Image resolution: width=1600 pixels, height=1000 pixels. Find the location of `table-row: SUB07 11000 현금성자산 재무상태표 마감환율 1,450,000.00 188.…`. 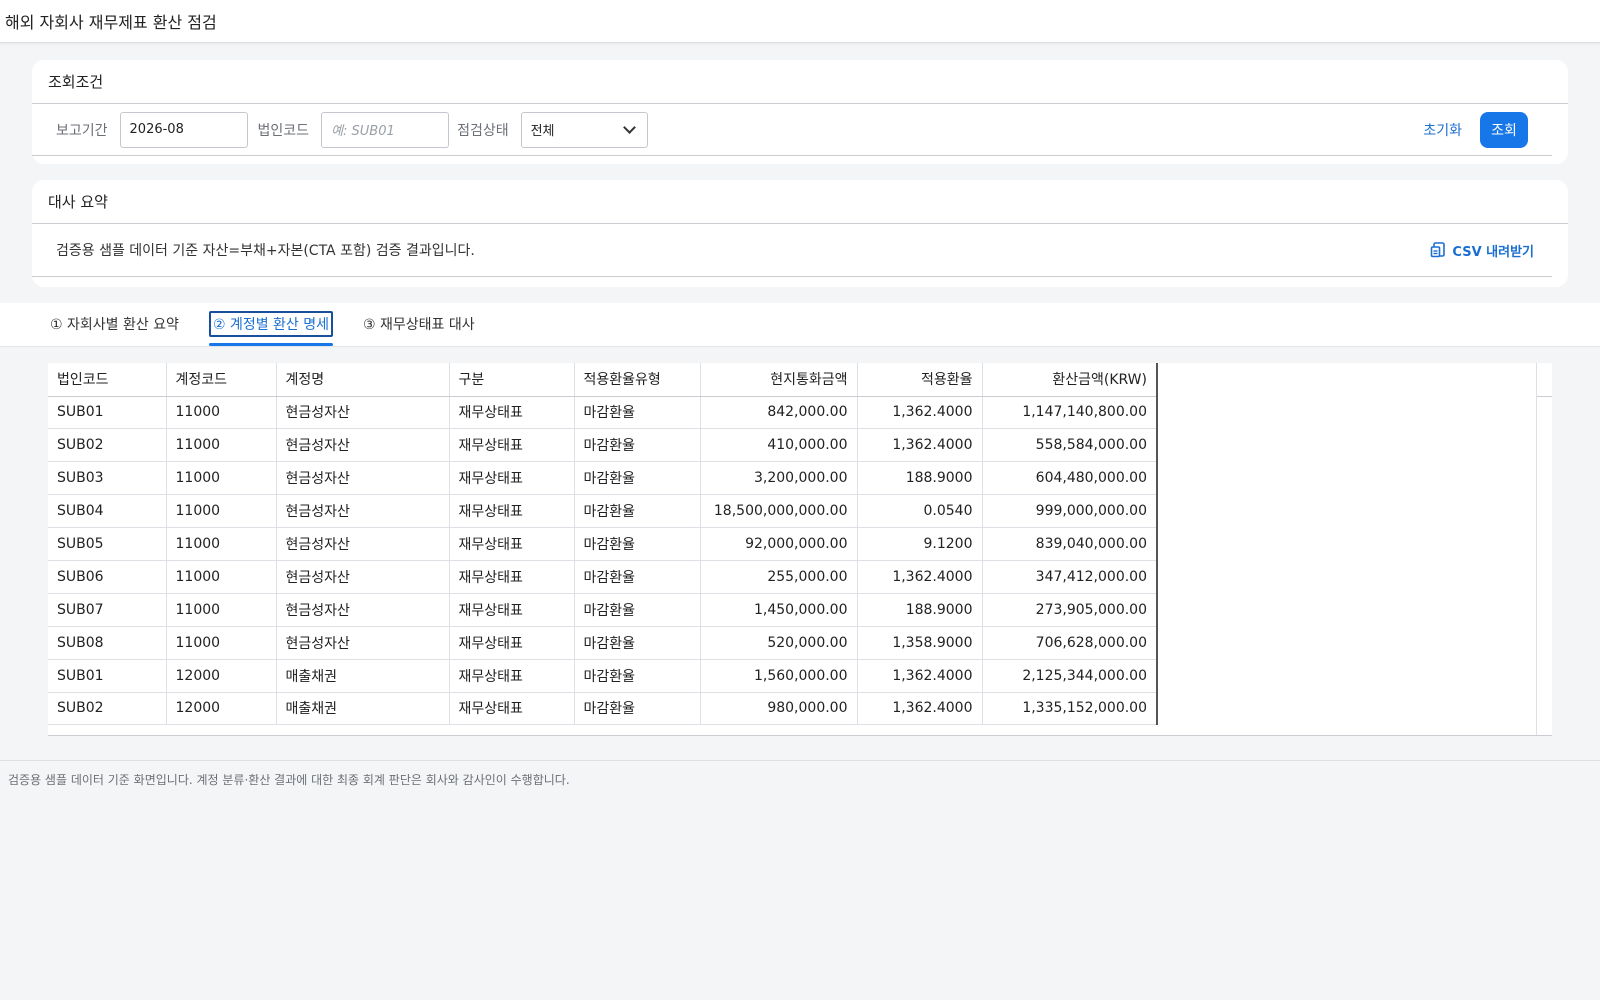

table-row: SUB07 11000 현금성자산 재무상태표 마감환율 1,450,000.00 188.… is located at coordinates (603, 610).